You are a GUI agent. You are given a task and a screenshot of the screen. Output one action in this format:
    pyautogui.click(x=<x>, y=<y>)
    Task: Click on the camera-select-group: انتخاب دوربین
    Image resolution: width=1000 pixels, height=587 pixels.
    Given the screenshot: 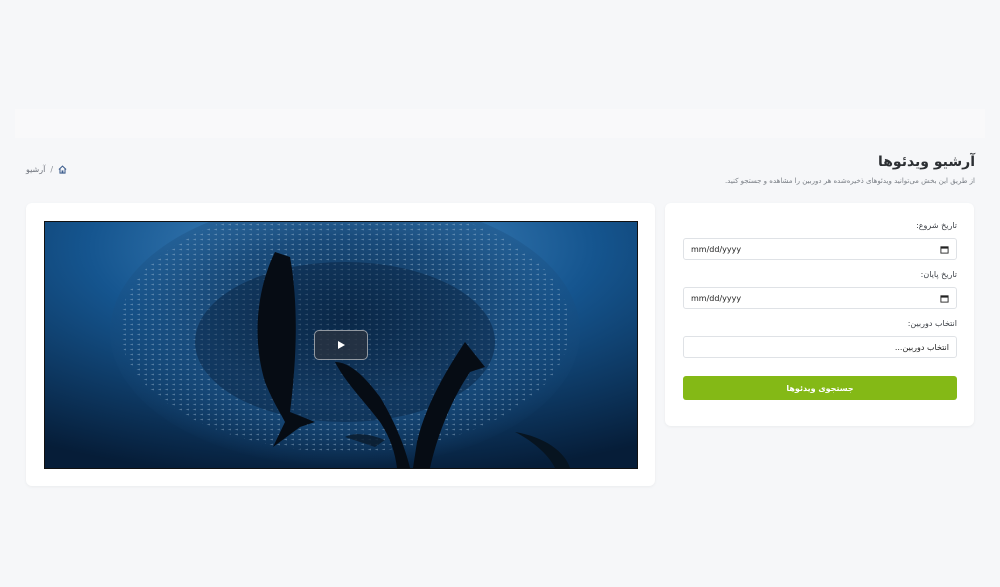 What is the action you would take?
    pyautogui.click(x=820, y=338)
    